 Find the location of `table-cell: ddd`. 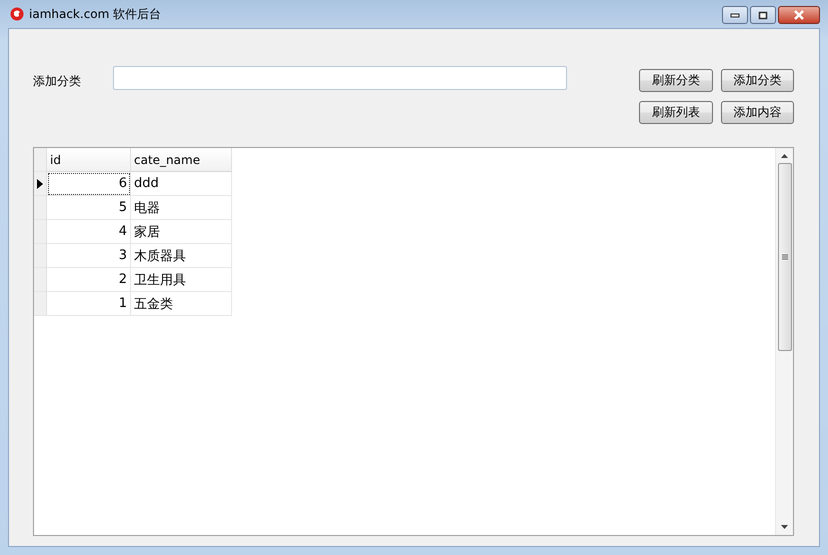

table-cell: ddd is located at coordinates (181, 184).